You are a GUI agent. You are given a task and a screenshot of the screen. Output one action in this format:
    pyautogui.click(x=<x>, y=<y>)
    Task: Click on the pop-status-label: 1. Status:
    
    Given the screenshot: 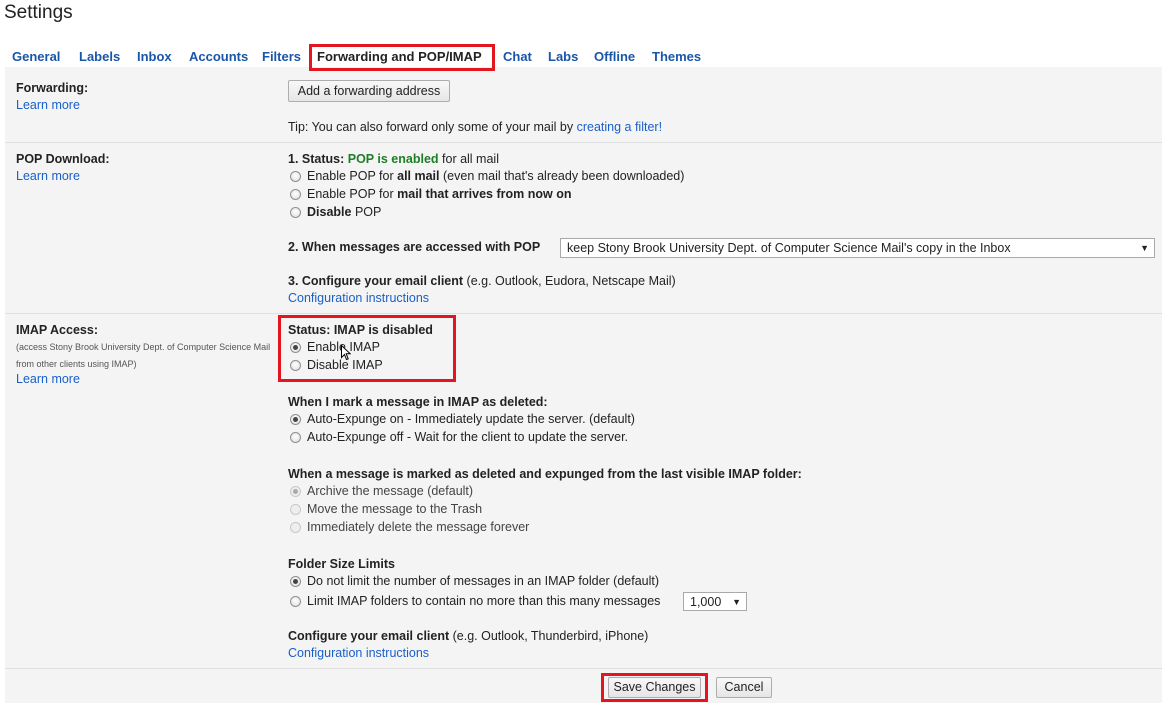 What is the action you would take?
    pyautogui.click(x=316, y=159)
    